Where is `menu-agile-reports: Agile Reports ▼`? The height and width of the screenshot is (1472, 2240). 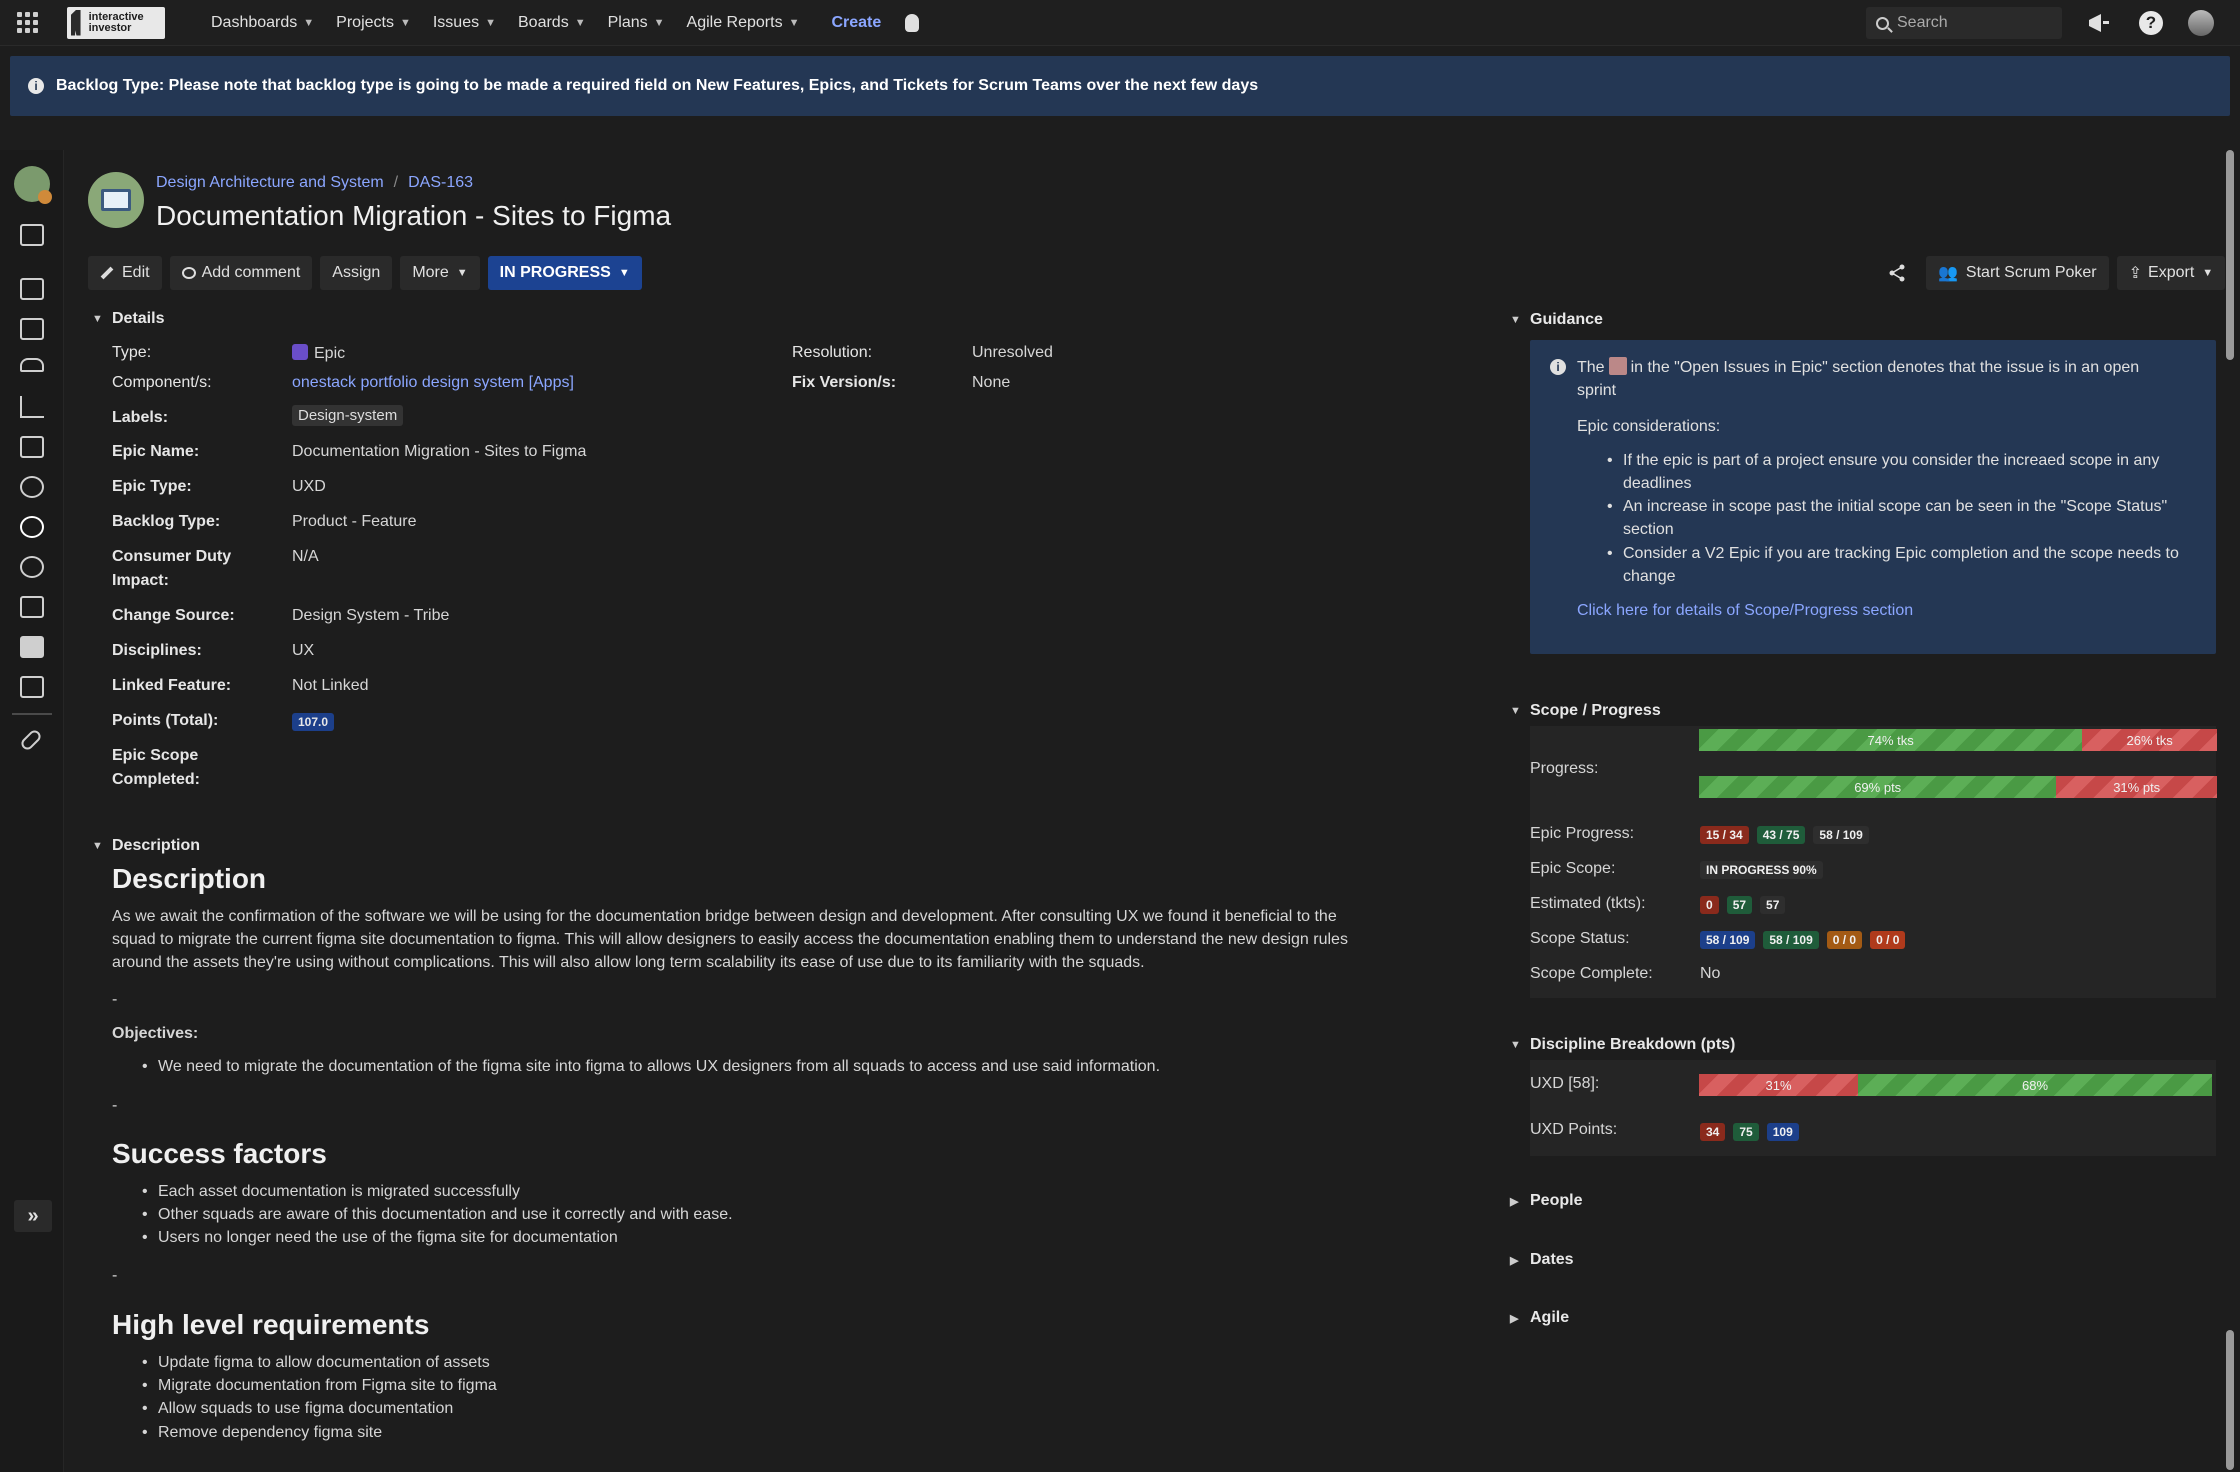
menu-agile-reports: Agile Reports ▼ is located at coordinates (743, 23).